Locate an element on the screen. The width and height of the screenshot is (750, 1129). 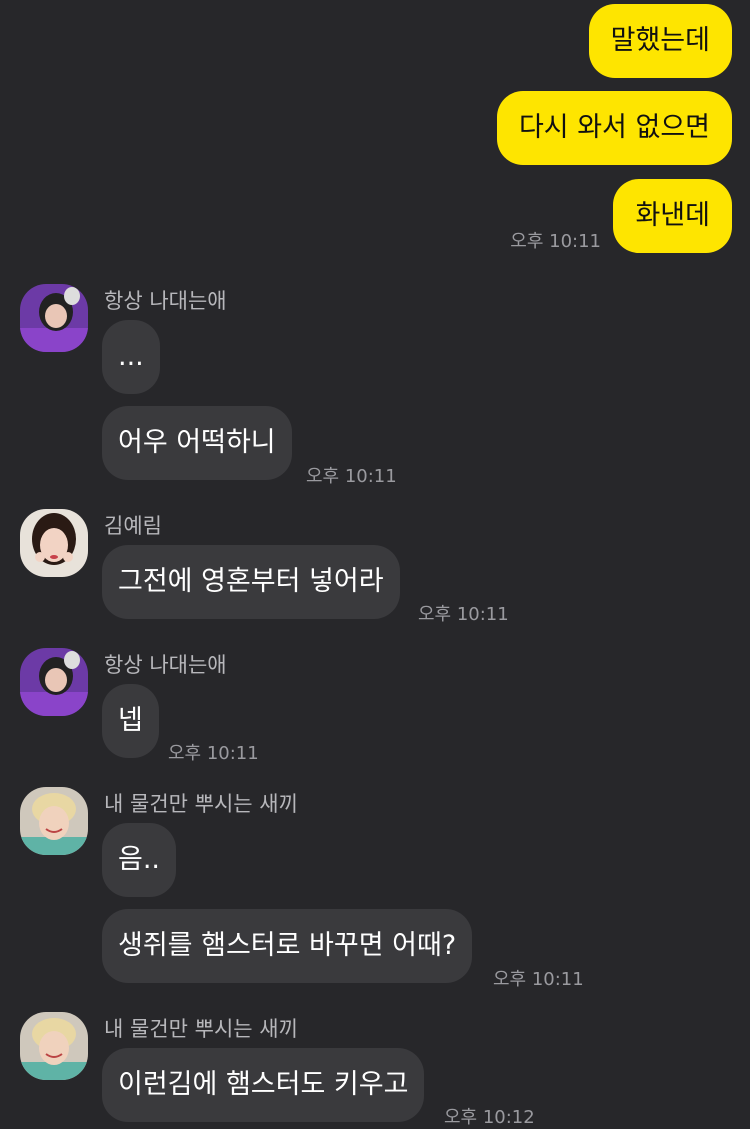
message-text: 그전에 영혼부터 넣어라 is located at coordinates (251, 581).